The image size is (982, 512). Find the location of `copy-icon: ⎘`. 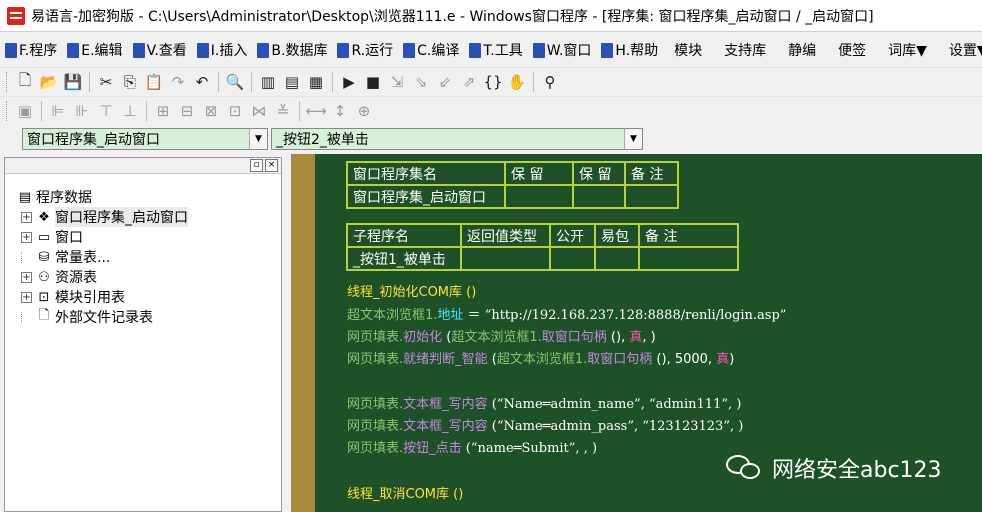

copy-icon: ⎘ is located at coordinates (130, 82).